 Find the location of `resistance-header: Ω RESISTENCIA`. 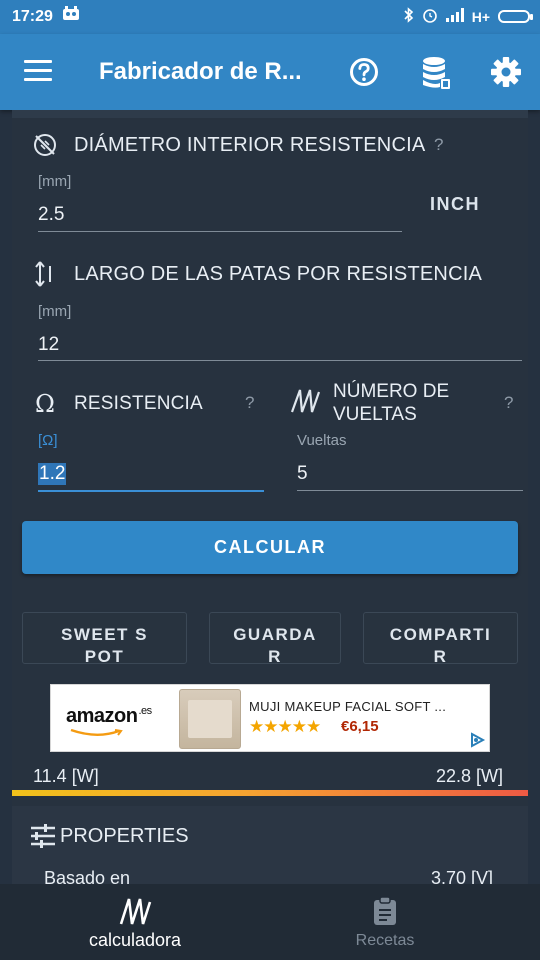

resistance-header: Ω RESISTENCIA is located at coordinates (116, 404).